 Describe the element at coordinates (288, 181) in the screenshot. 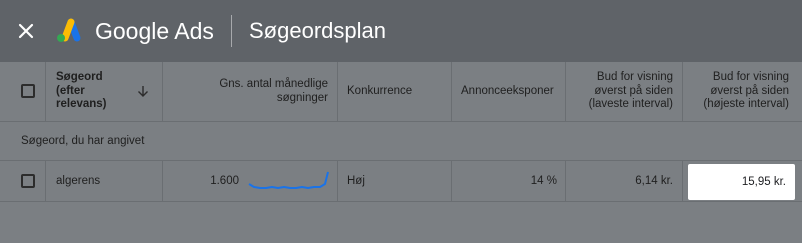

I see `search-trend-sparkline` at that location.